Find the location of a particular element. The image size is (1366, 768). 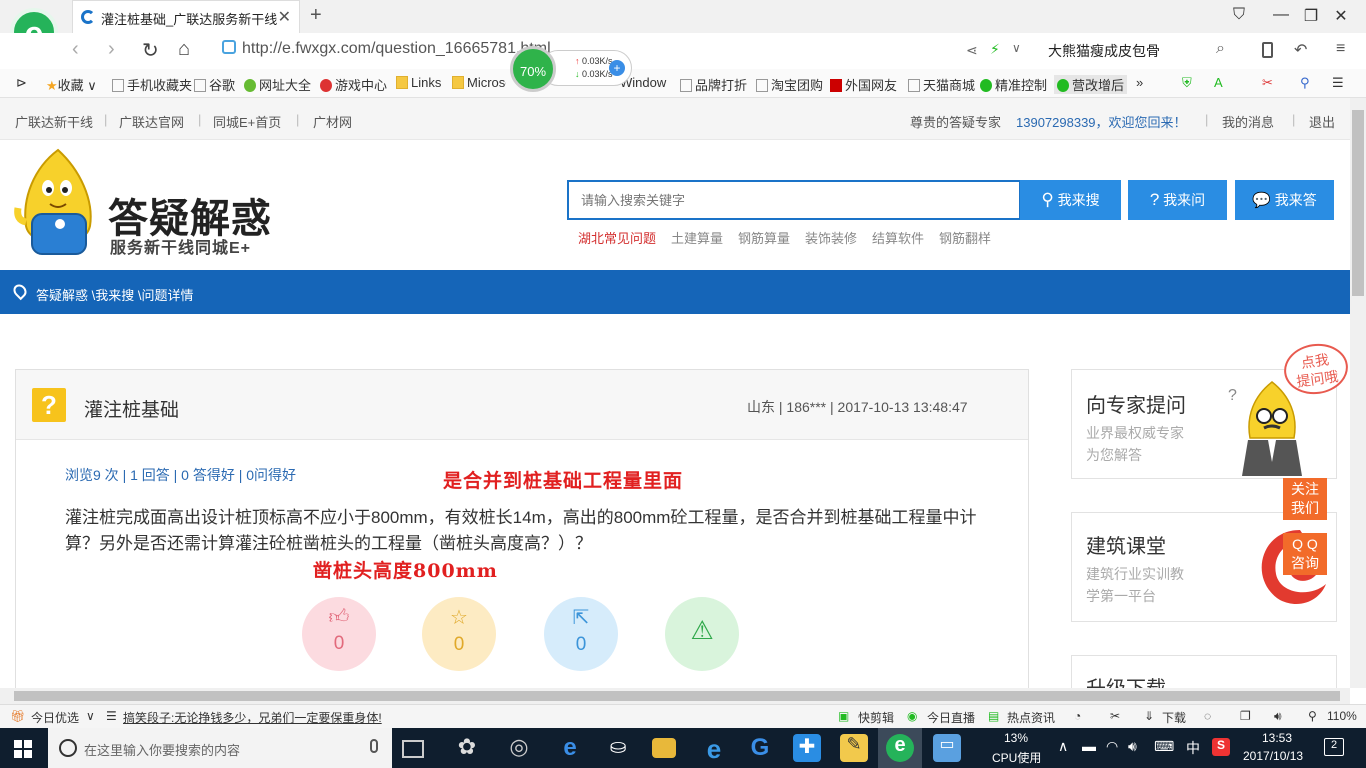

app-plus-icon: ✚ is located at coordinates (807, 748).